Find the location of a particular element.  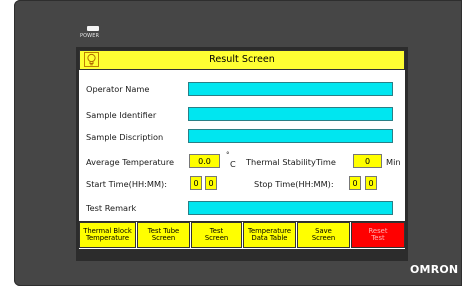

thermal-stability-label: Thermal StabilityTime is located at coordinates (291, 162).